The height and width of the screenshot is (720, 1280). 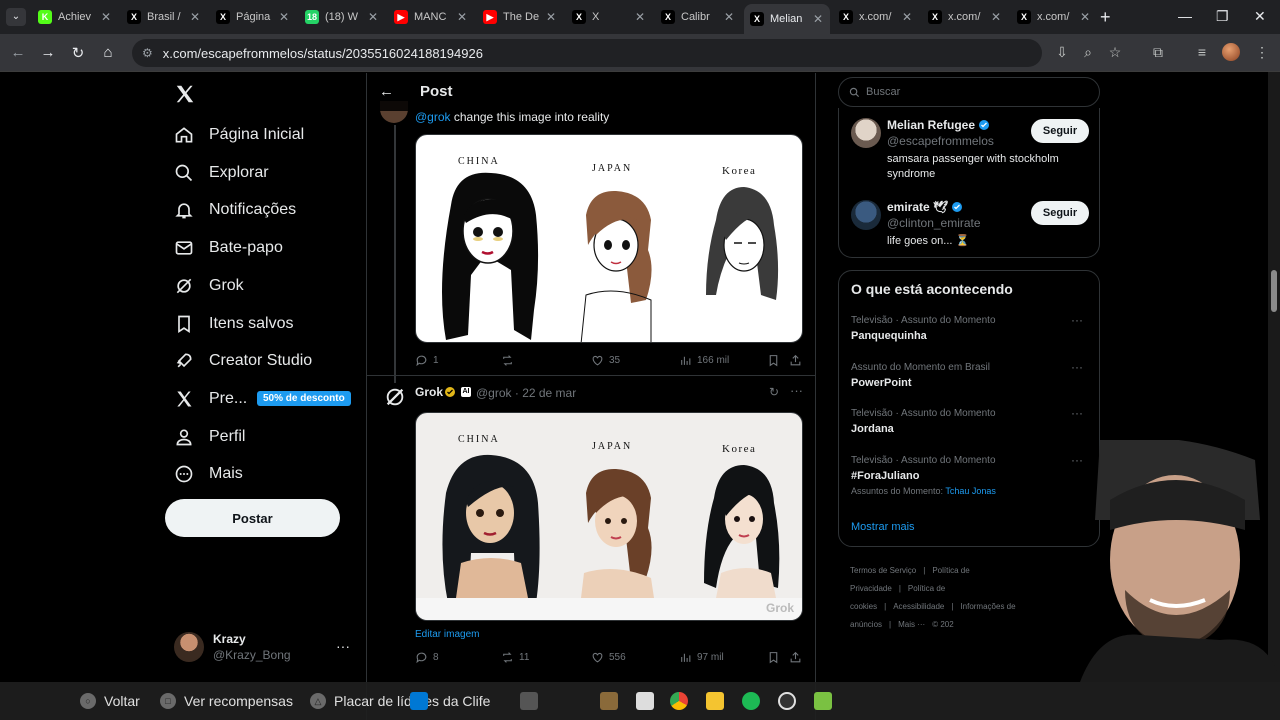 I want to click on sidebar-item-more-circle: Mais, so click(x=208, y=474).